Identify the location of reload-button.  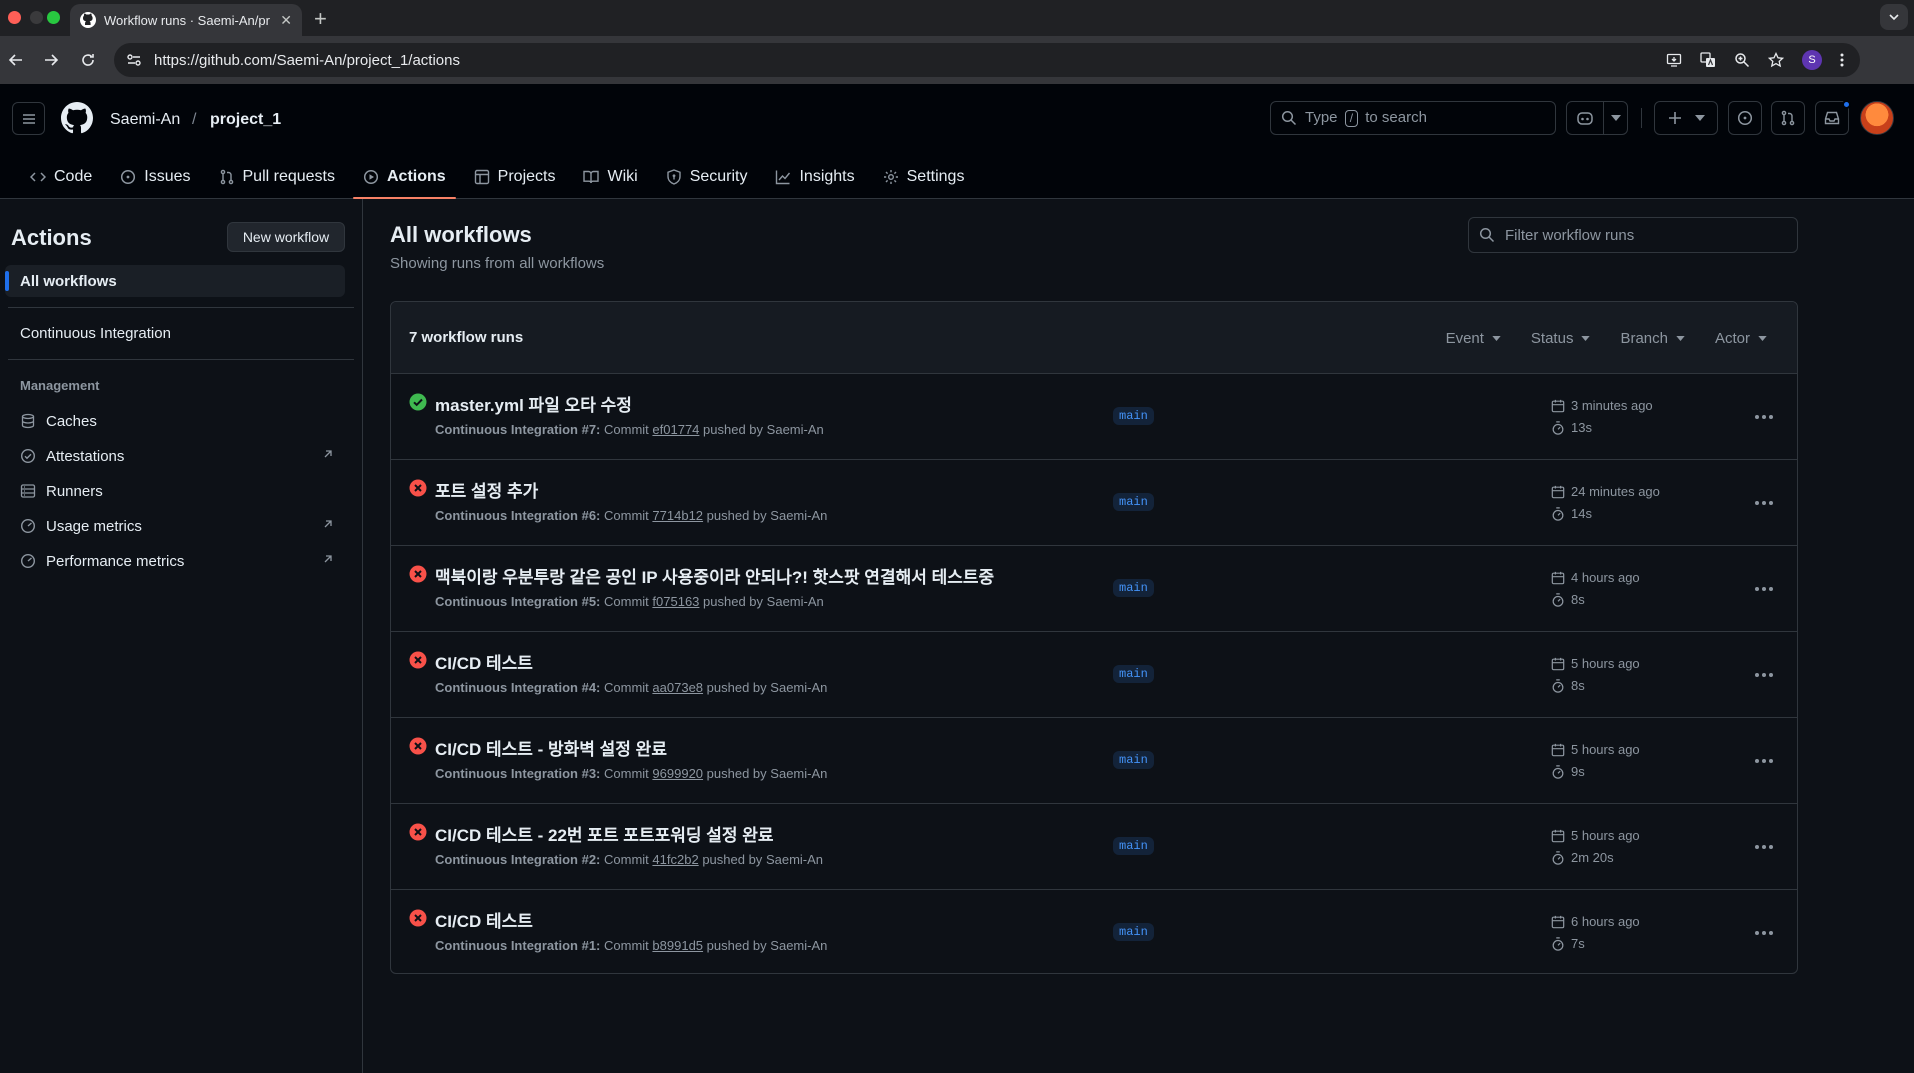
(88, 60).